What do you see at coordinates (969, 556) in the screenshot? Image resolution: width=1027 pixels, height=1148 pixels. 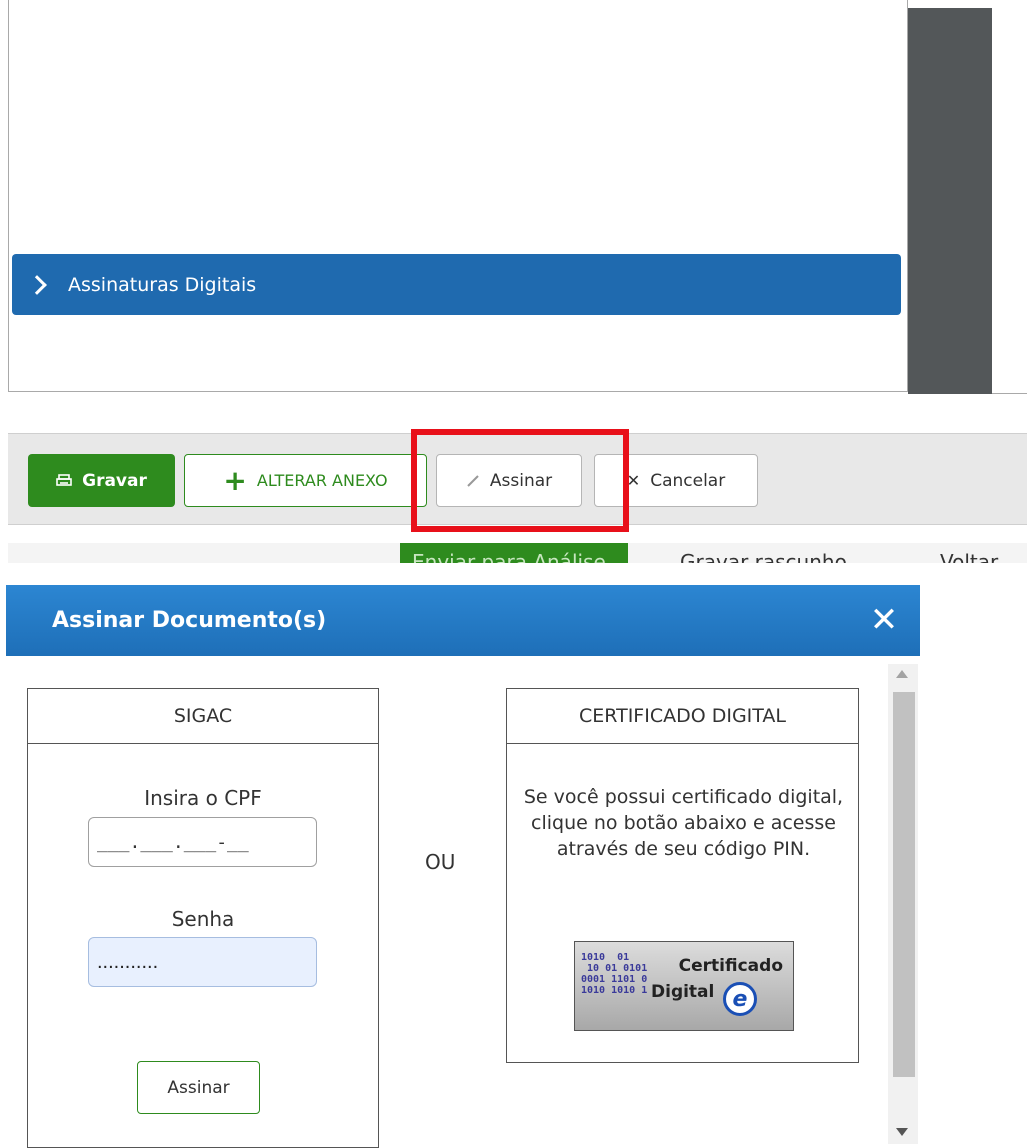 I see `back-label: Voltar` at bounding box center [969, 556].